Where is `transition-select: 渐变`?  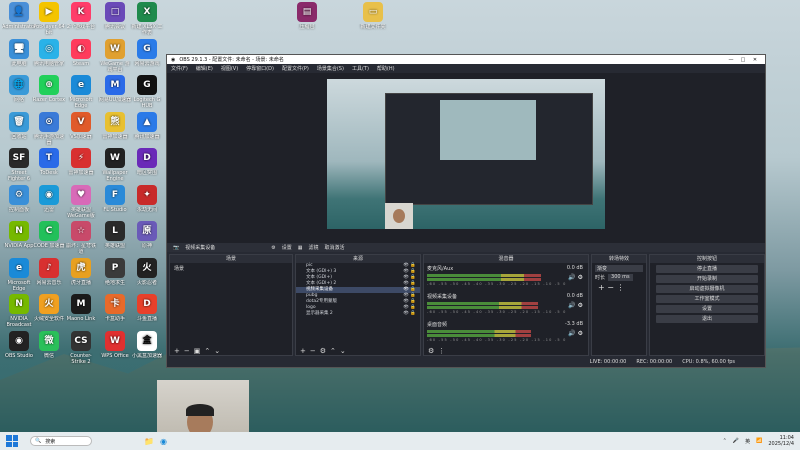 transition-select: 渐变 is located at coordinates (619, 268).